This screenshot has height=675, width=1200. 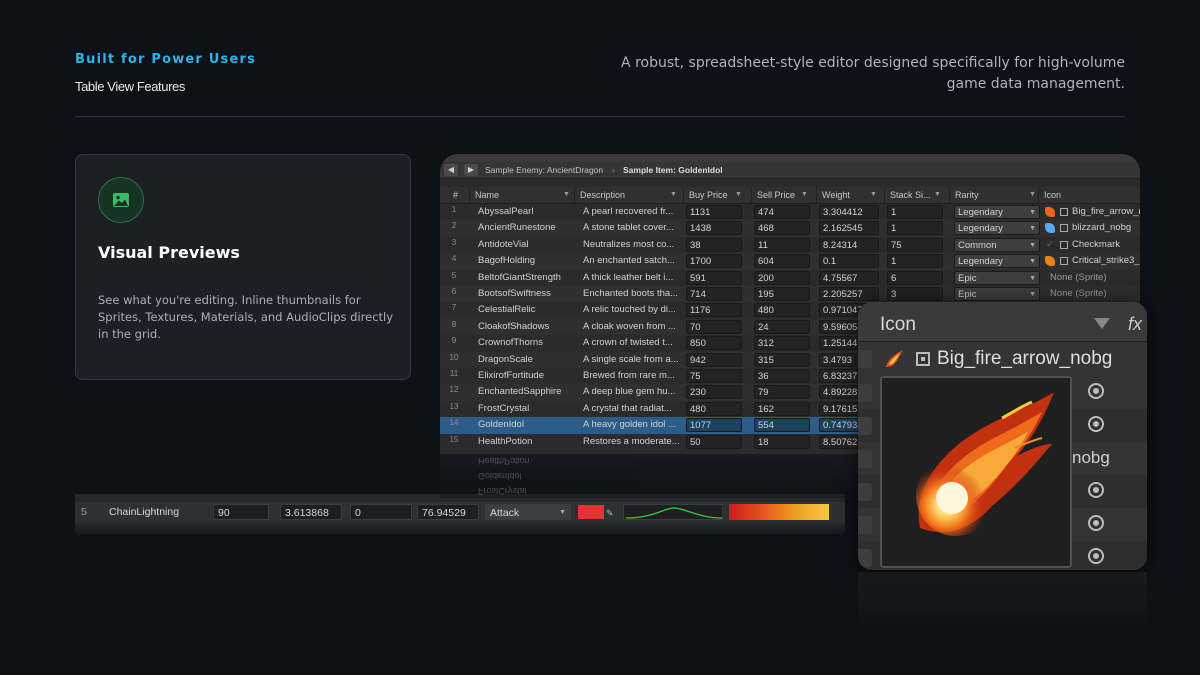 What do you see at coordinates (782, 228) in the screenshot?
I see `sell-price-field: 468` at bounding box center [782, 228].